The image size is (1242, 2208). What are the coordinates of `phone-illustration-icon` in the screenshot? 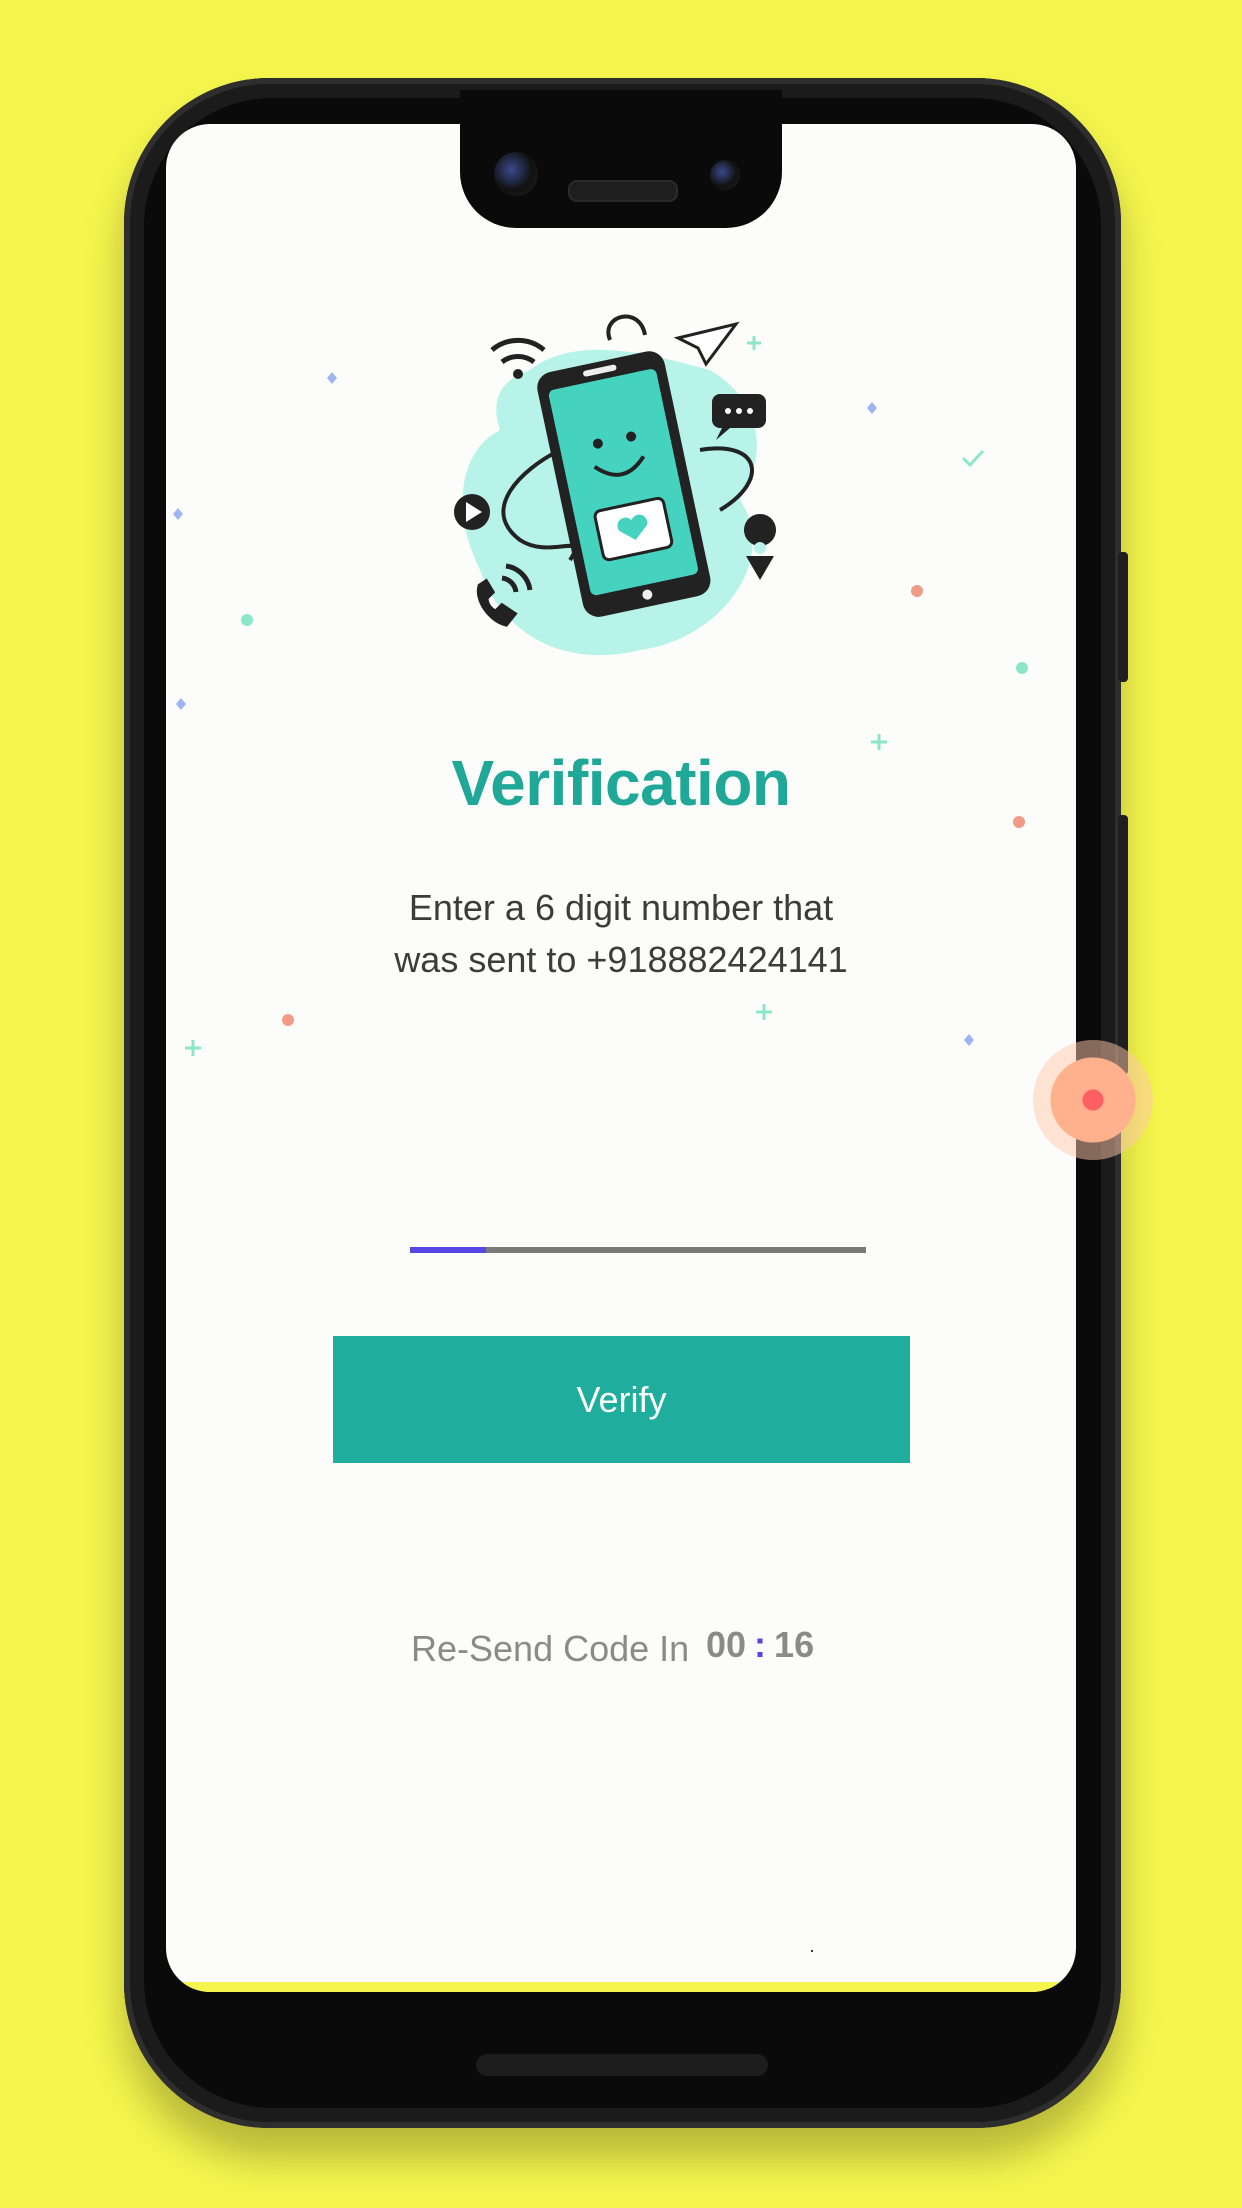 It's located at (615, 485).